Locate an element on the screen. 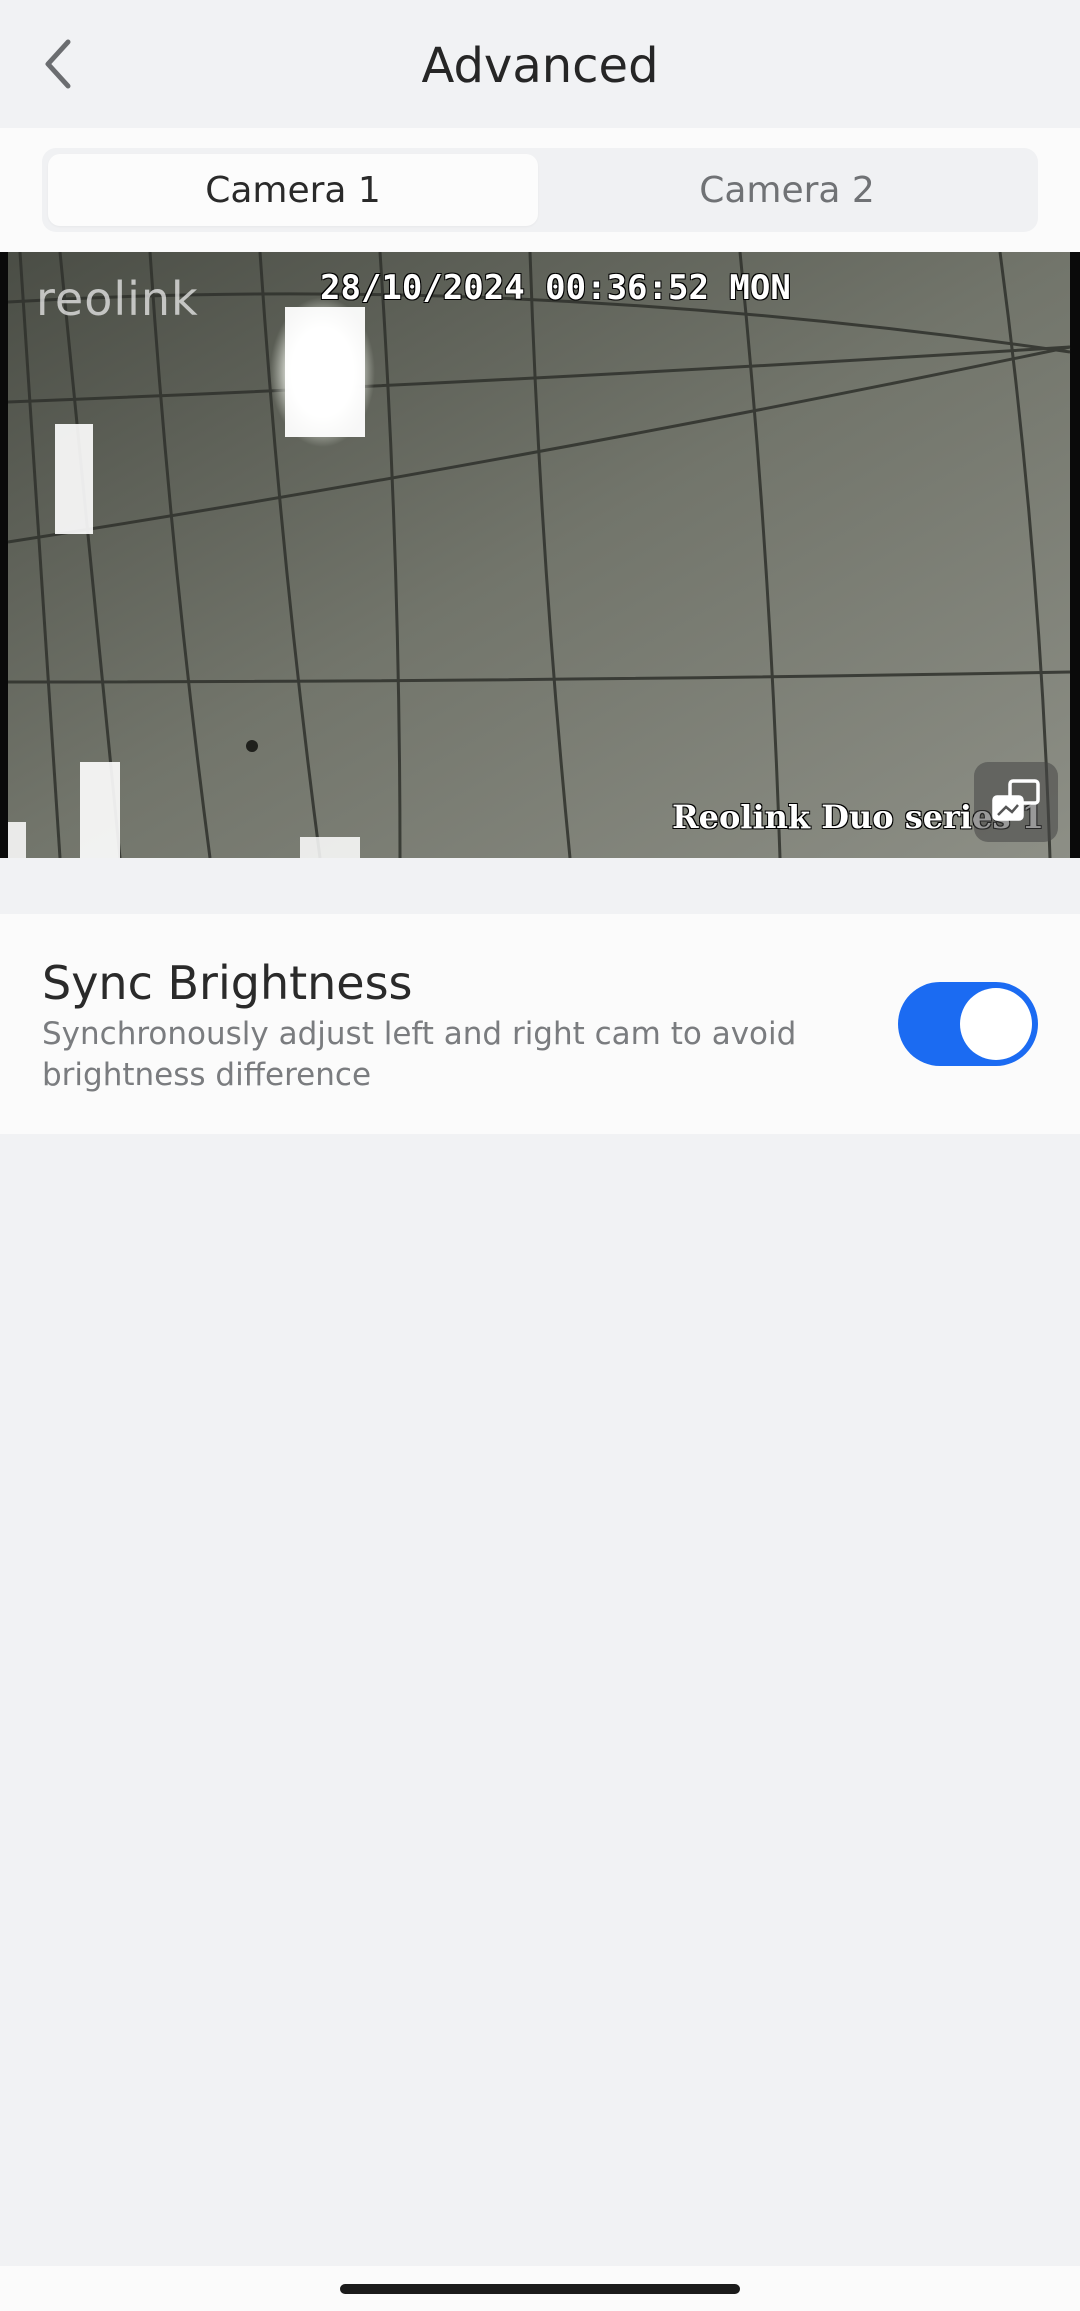 The image size is (1080, 2311). camera-tabs-section: Camera 1 Camera 2 is located at coordinates (540, 190).